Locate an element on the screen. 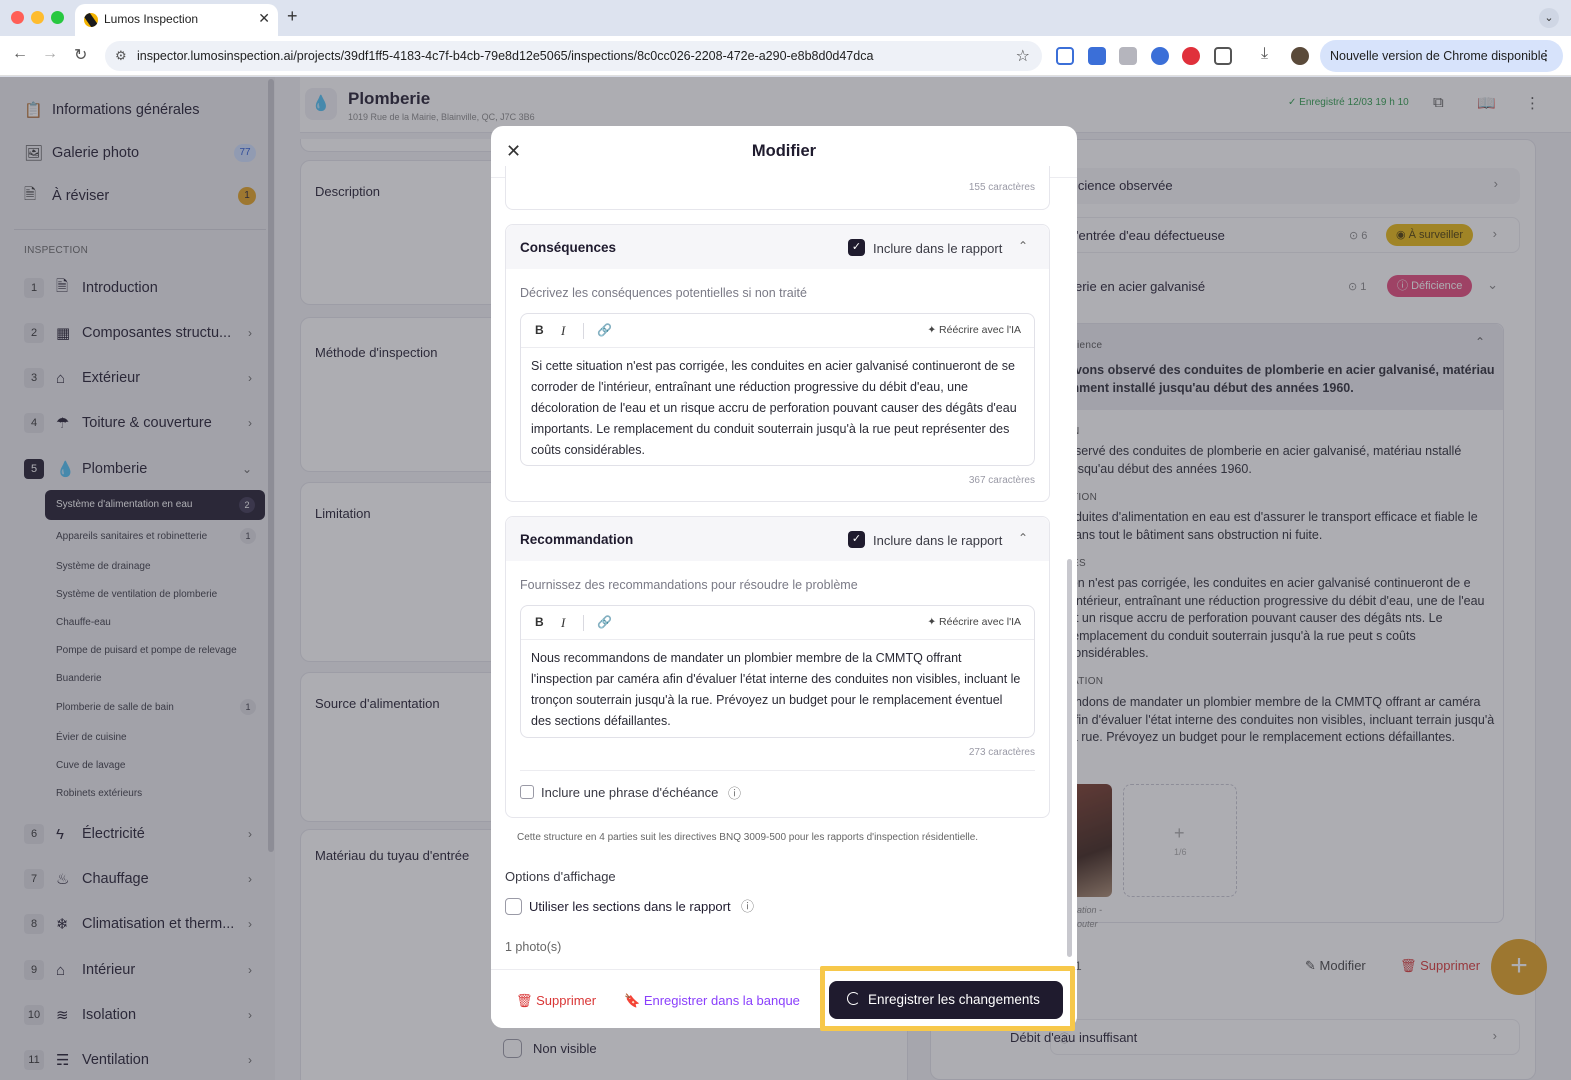  character-count: 155 caractères is located at coordinates (1001, 187).